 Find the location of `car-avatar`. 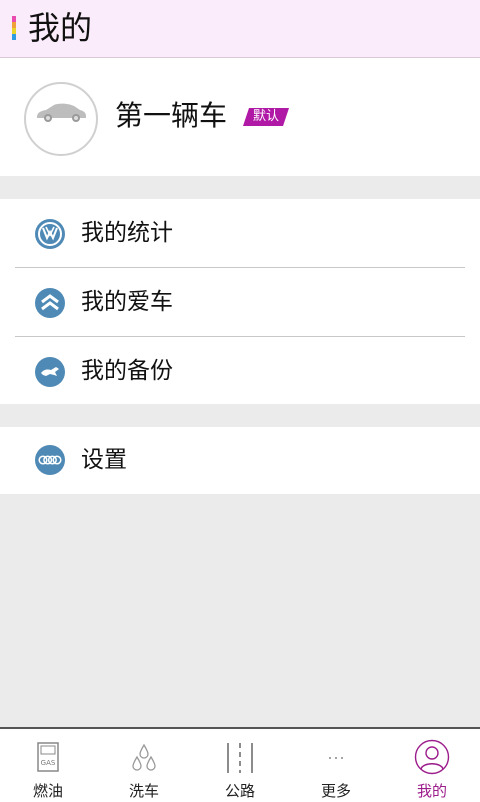

car-avatar is located at coordinates (61, 119).